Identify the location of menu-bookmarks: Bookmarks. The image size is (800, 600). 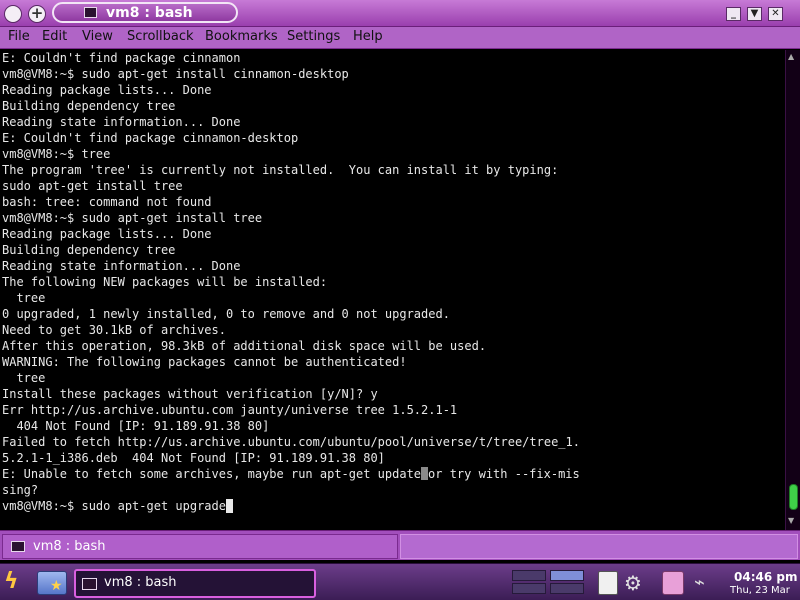
(241, 36).